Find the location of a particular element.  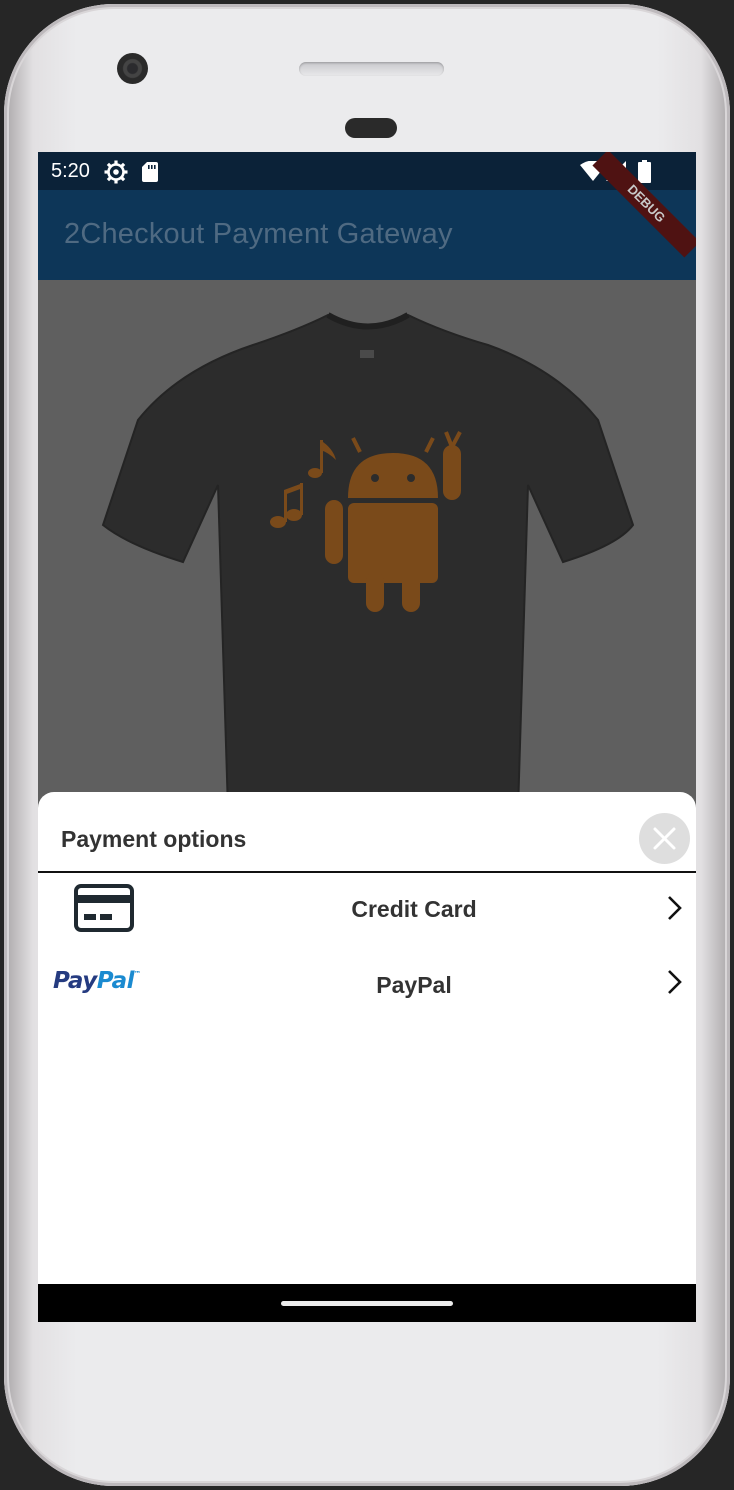

app-bar: 2Checkout Payment Gateway is located at coordinates (367, 235).